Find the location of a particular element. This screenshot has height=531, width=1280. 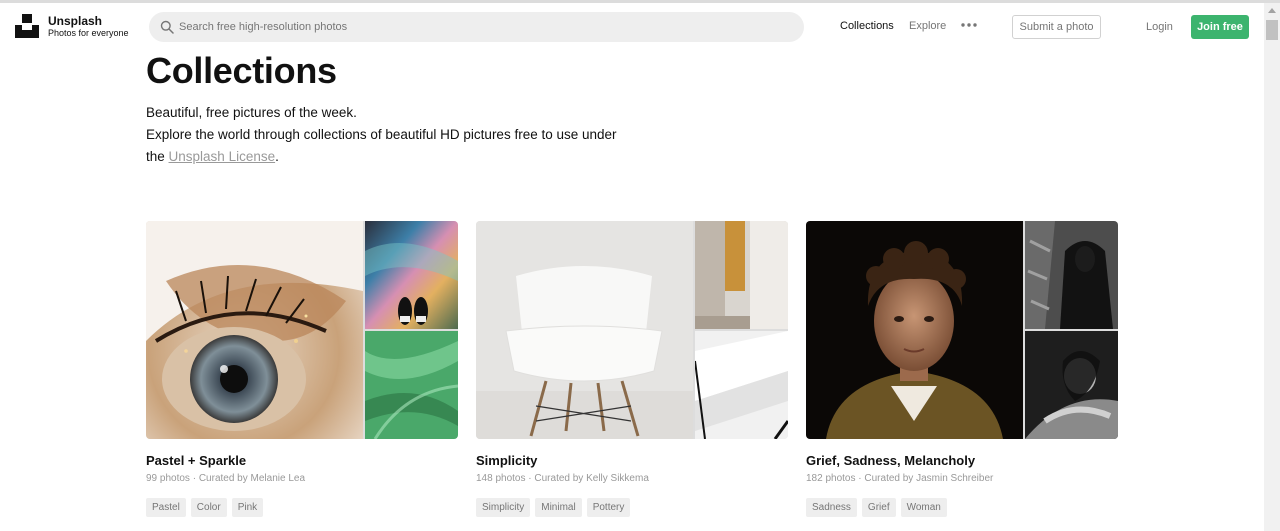

tag-list: Pastel Color Pink is located at coordinates (205, 507).